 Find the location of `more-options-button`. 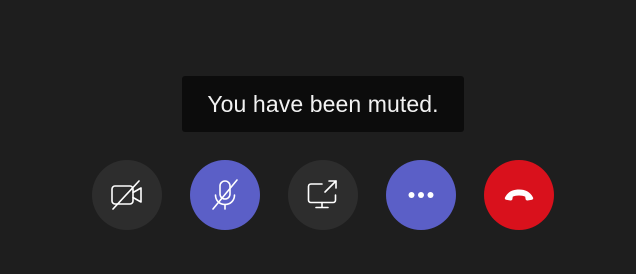

more-options-button is located at coordinates (421, 195).